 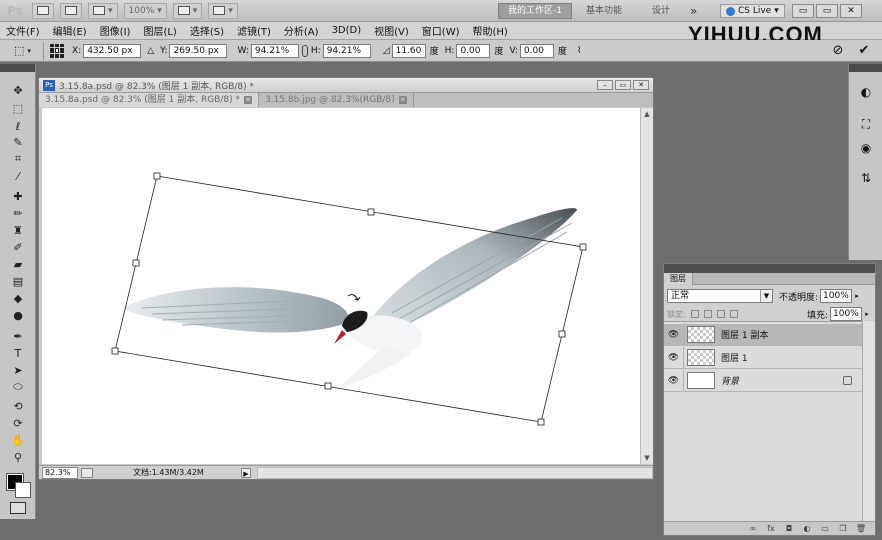 I want to click on cs-live-button: CS Live ▾, so click(x=752, y=11).